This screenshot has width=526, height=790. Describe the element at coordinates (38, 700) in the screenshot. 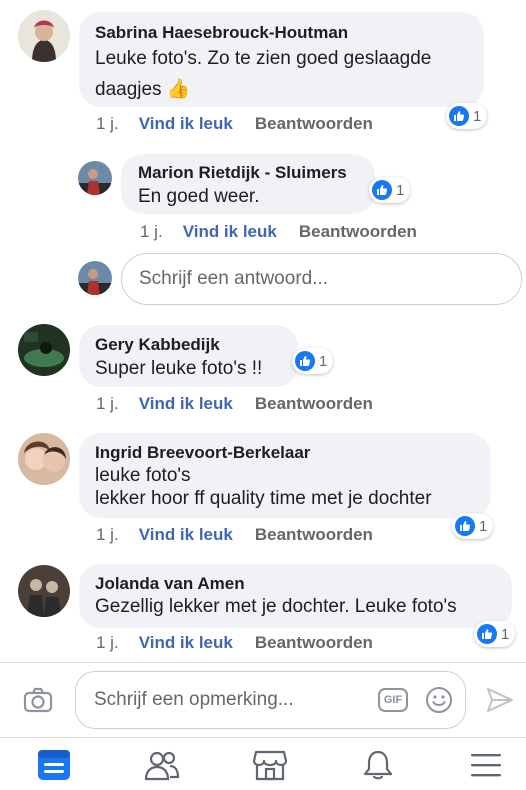

I see `camera-icon` at that location.